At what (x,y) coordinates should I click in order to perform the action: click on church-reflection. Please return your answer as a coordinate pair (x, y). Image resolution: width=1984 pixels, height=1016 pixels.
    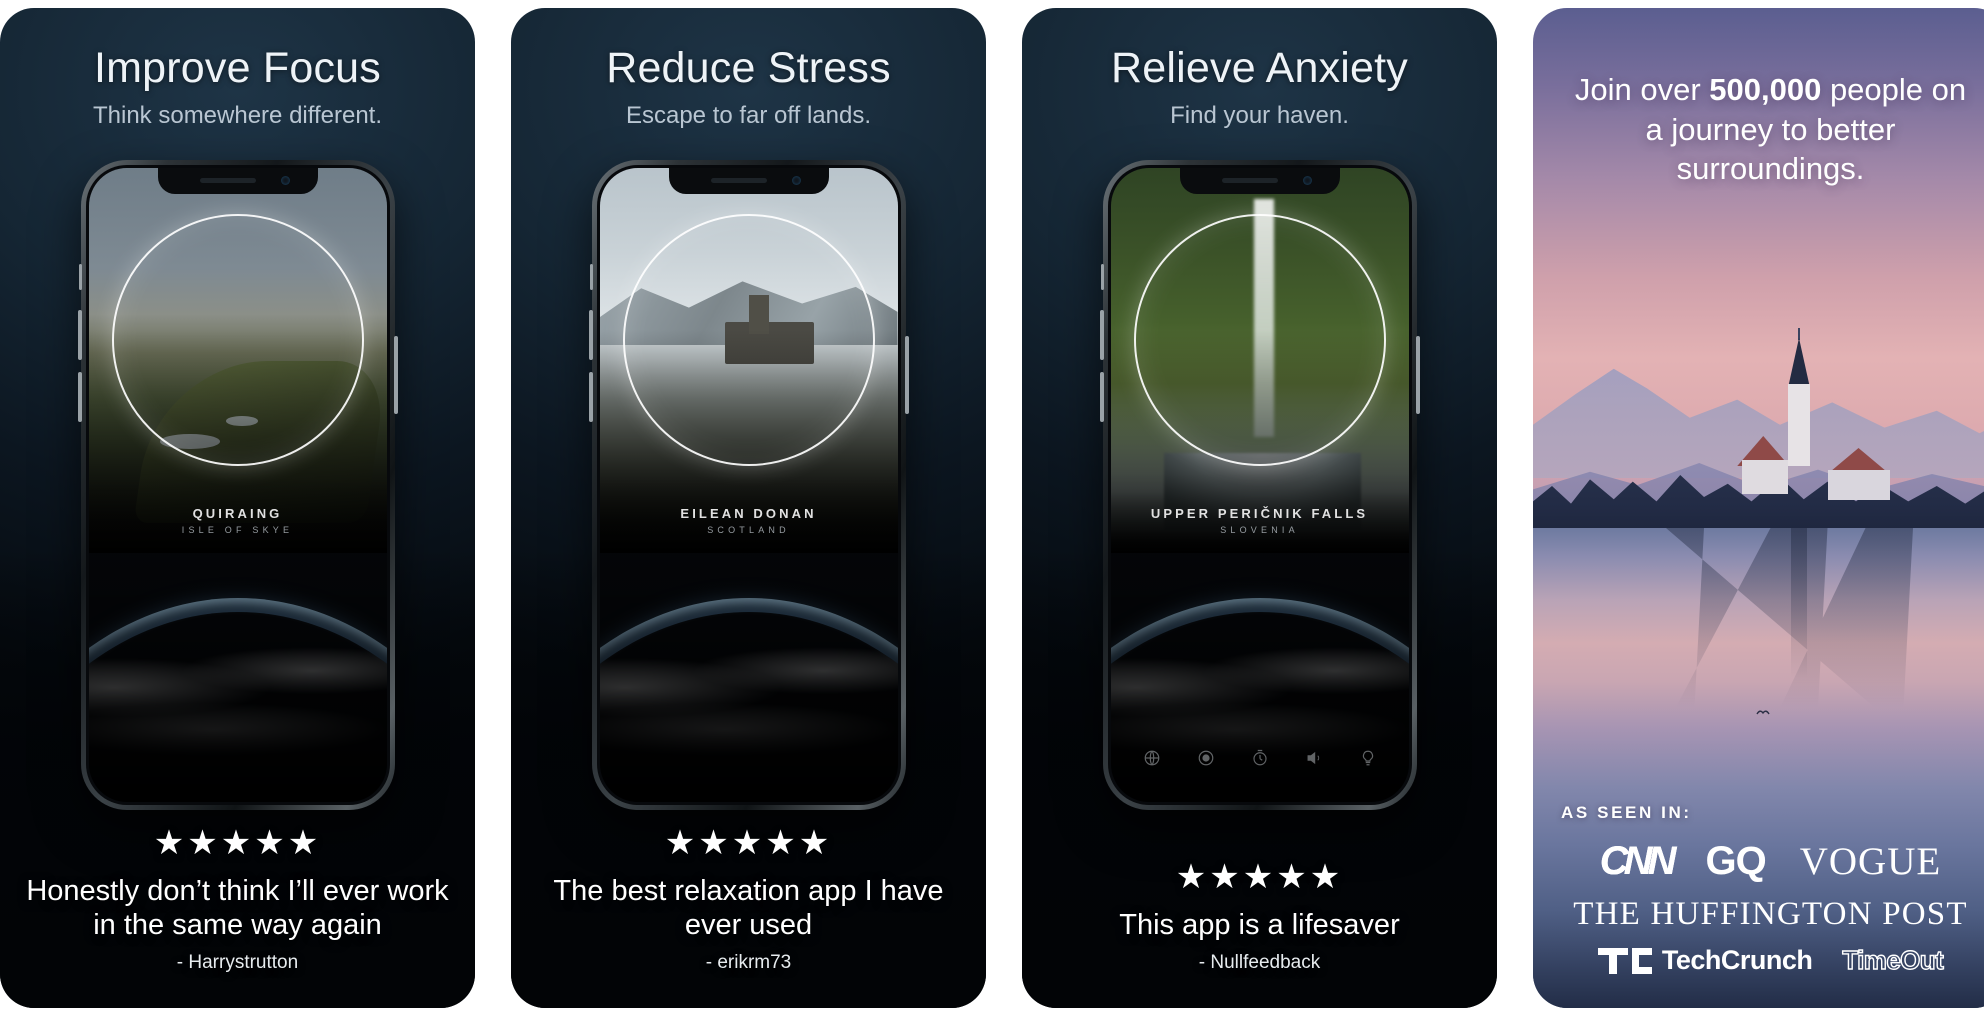
    Looking at the image, I should click on (1799, 603).